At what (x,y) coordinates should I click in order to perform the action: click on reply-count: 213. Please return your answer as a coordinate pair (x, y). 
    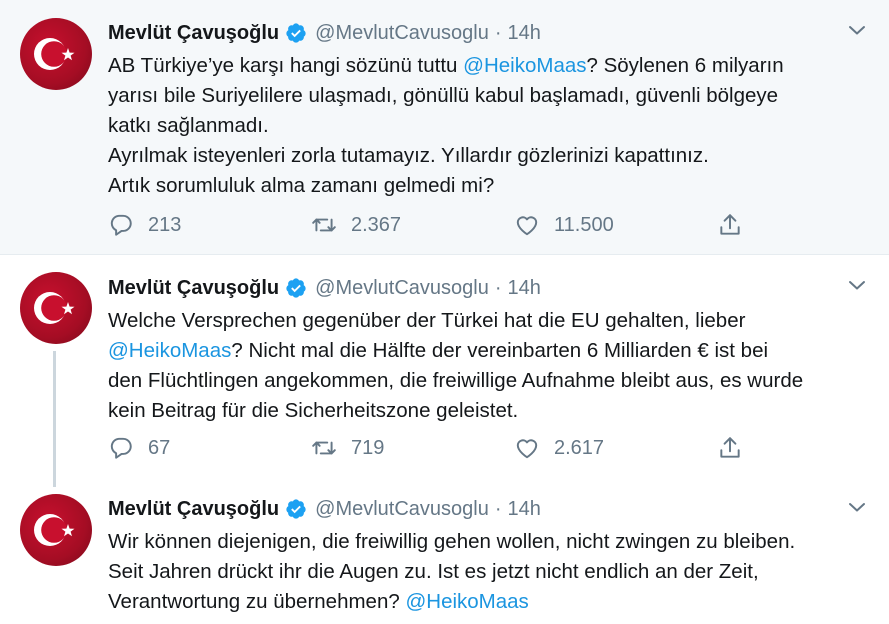
    Looking at the image, I should click on (165, 224).